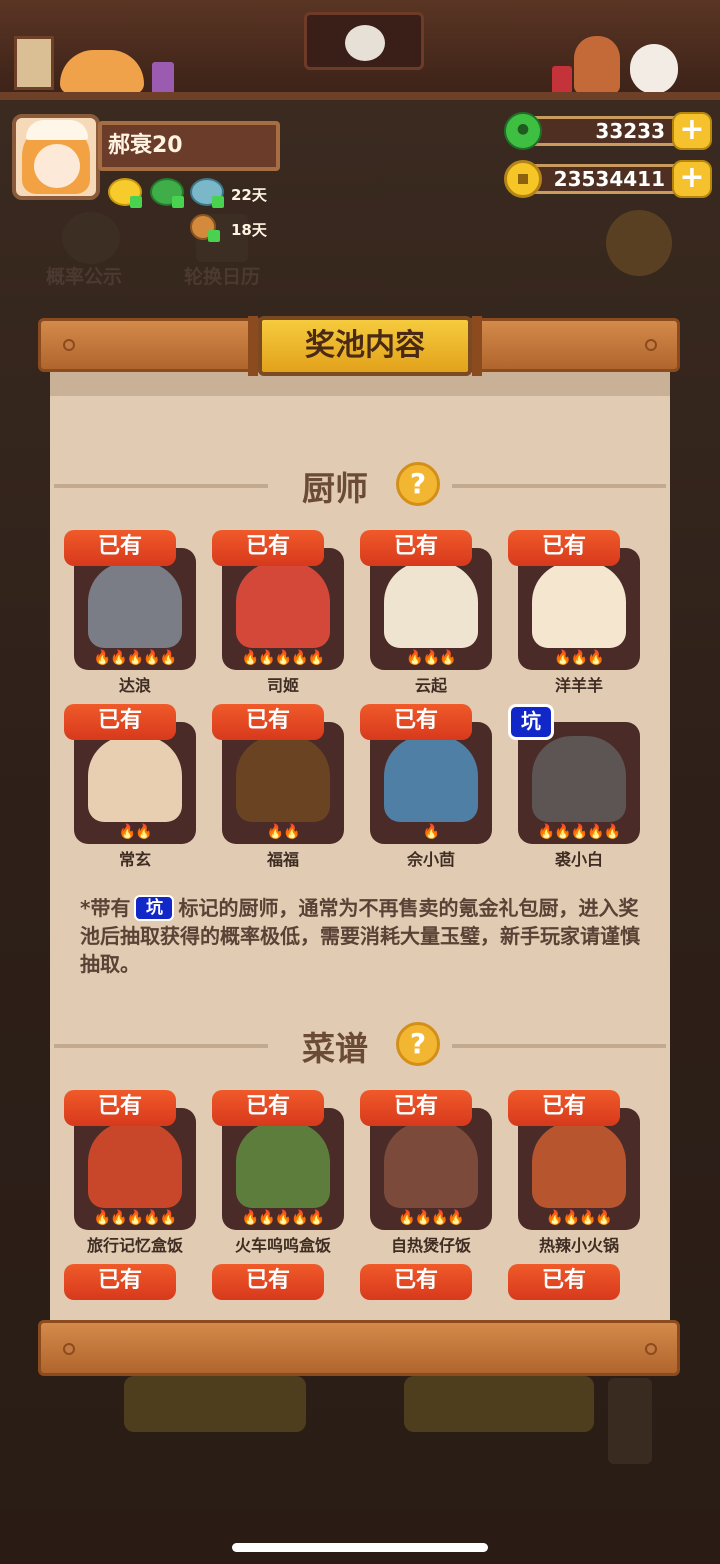  I want to click on recipe-card: 🔥🔥🔥🔥🔥 旅行记忆盒饭 已有, so click(132, 1174).